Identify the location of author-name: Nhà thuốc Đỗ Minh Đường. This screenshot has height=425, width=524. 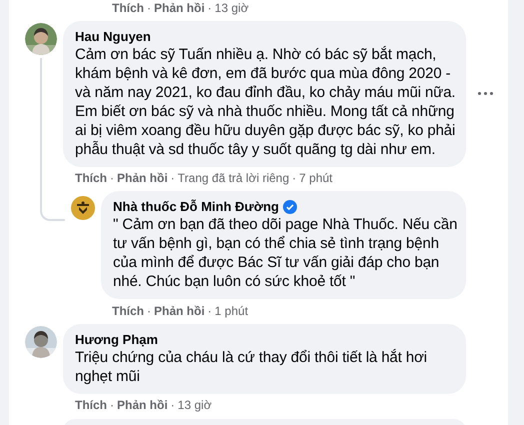
(196, 206).